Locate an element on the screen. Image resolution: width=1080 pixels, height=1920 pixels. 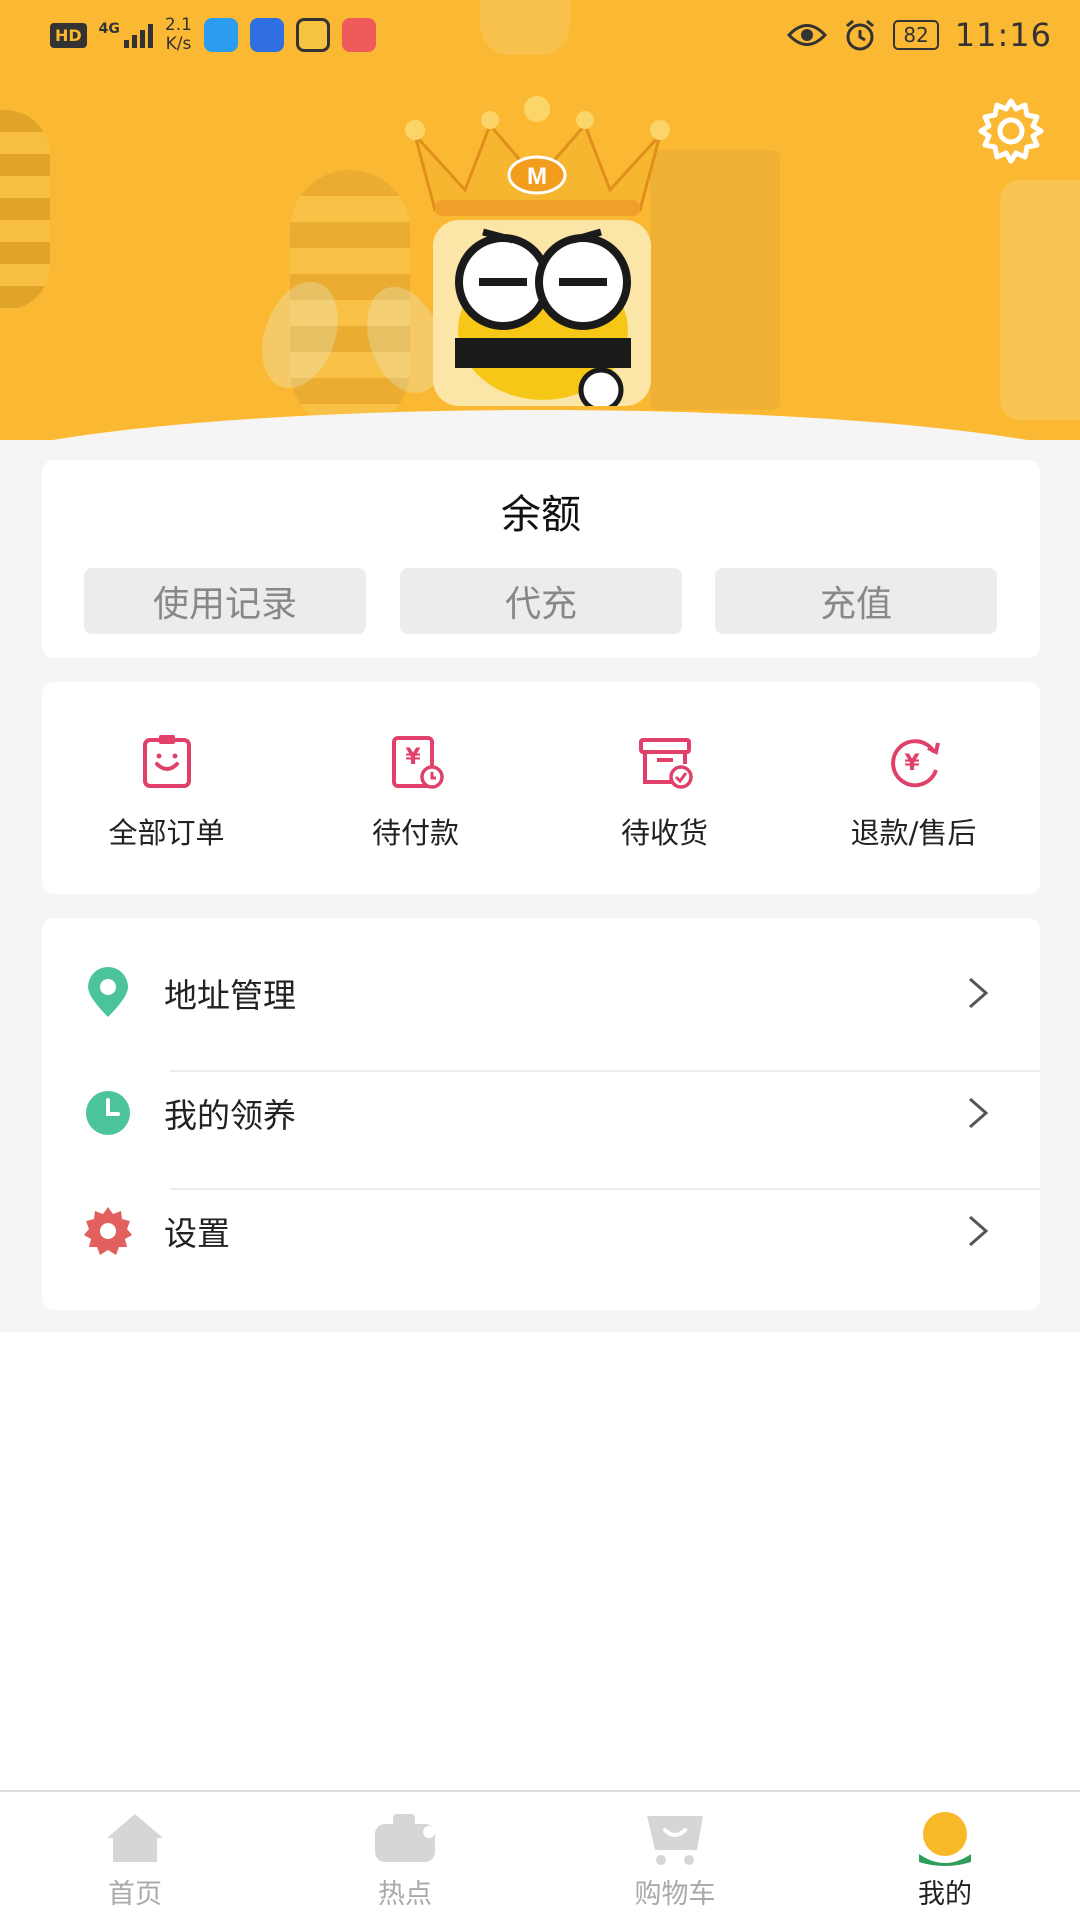
book-app-icon is located at coordinates (358, 35).